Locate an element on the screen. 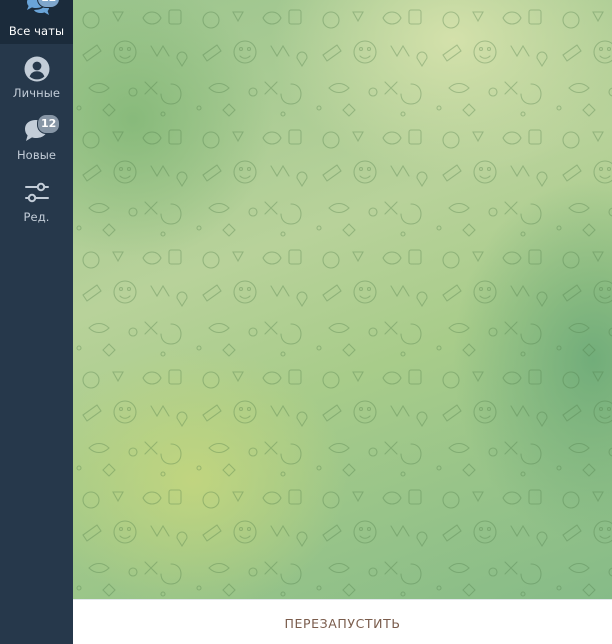 Image resolution: width=612 pixels, height=644 pixels. folder-all-chats: 12 Все чаты is located at coordinates (36, 22).